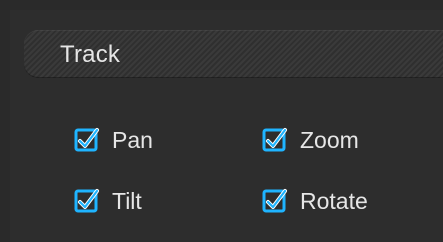 This screenshot has height=242, width=443. I want to click on track-option-zoom: Zoom, so click(310, 140).